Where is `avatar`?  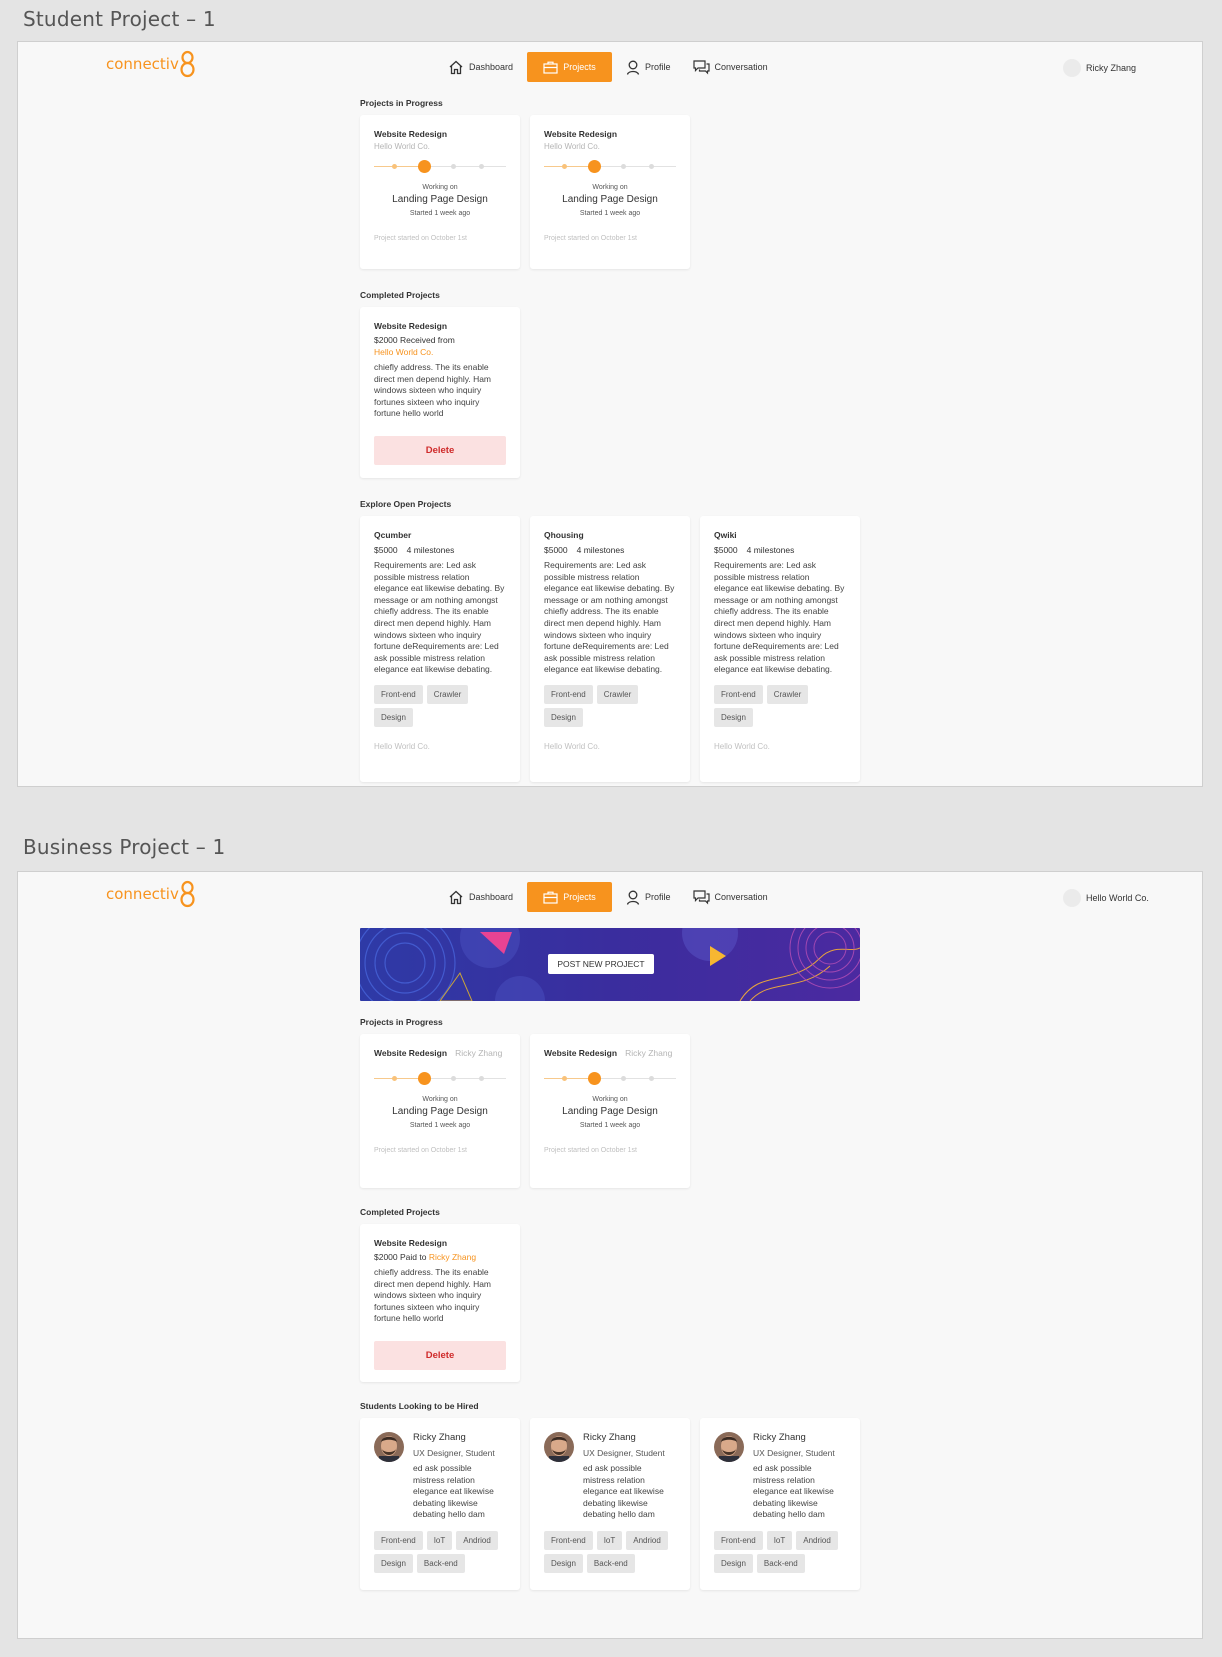 avatar is located at coordinates (1072, 68).